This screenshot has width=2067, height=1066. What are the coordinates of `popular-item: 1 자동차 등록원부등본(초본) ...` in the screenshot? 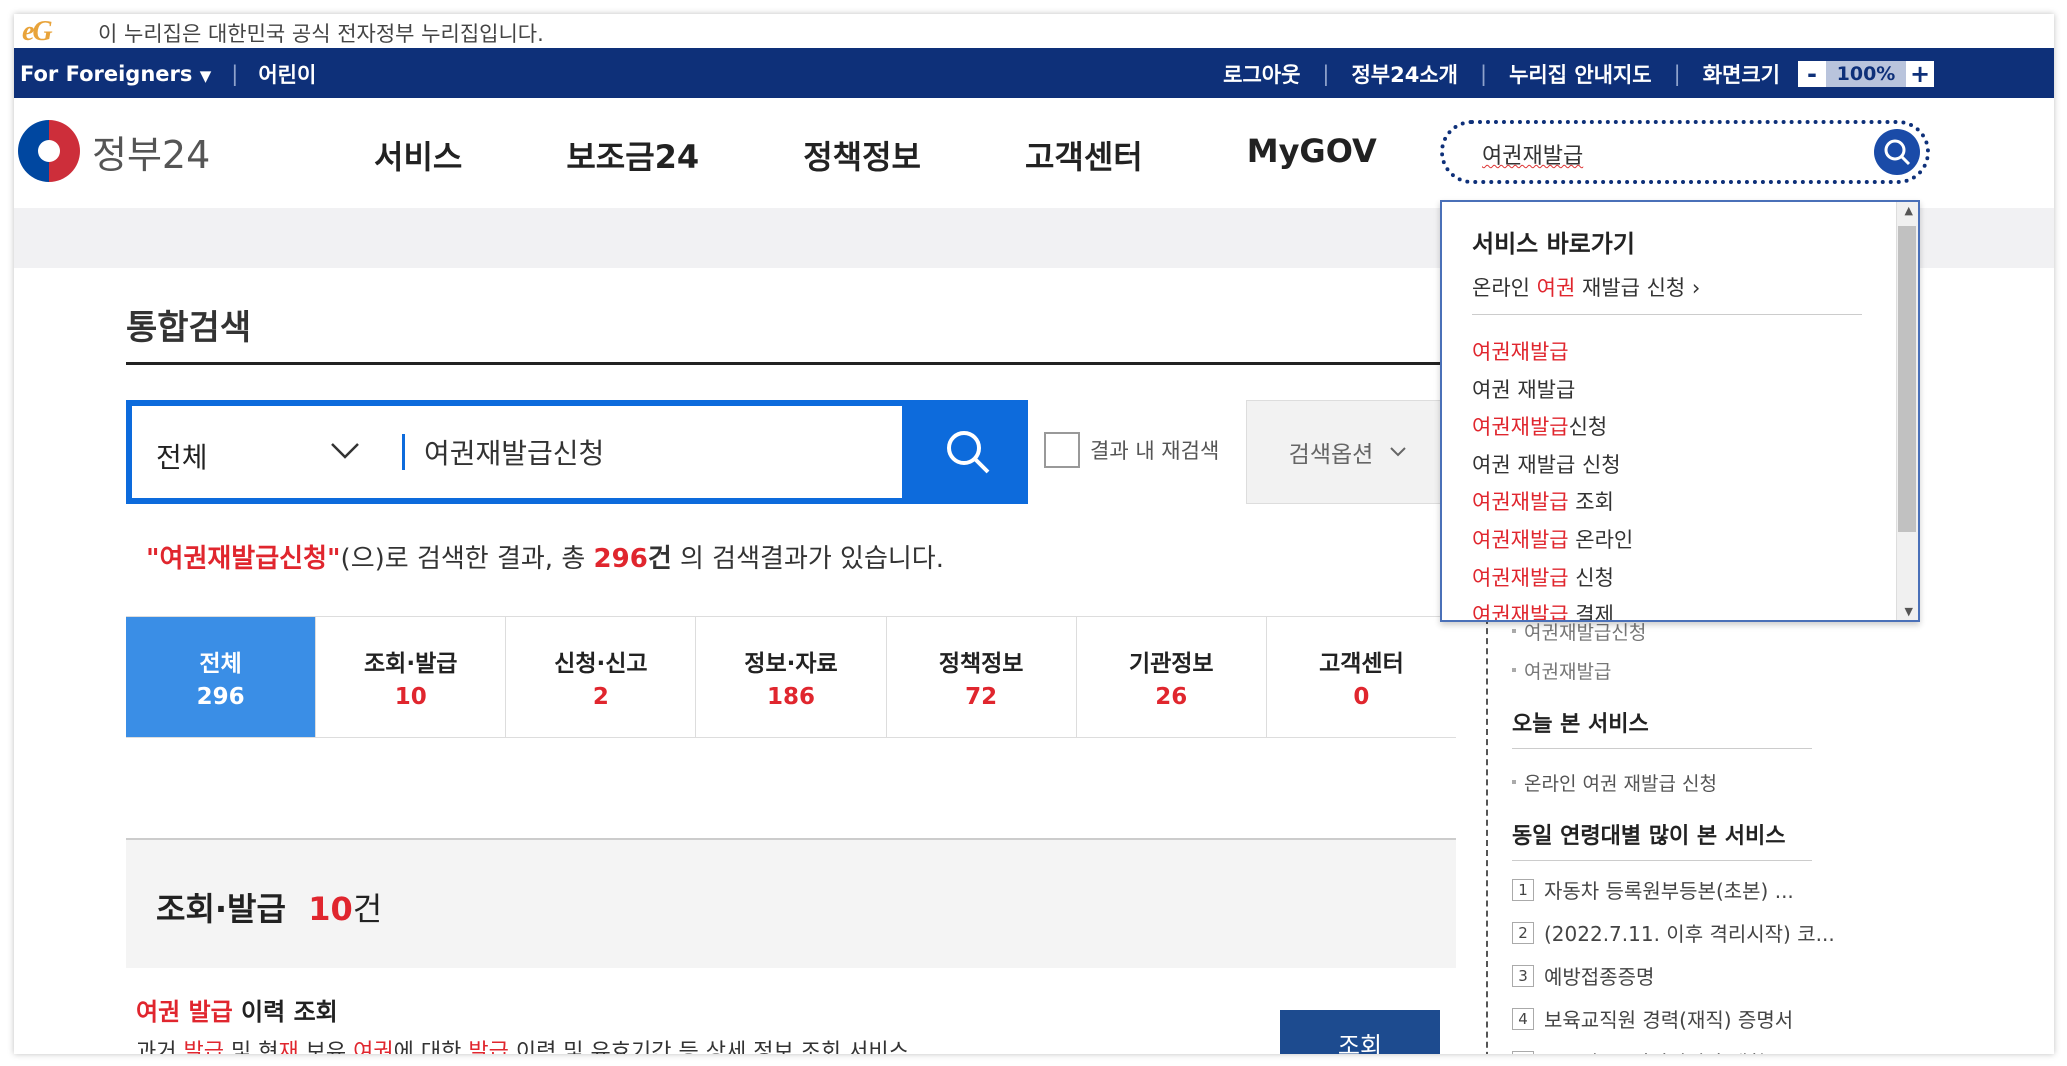 It's located at (1682, 889).